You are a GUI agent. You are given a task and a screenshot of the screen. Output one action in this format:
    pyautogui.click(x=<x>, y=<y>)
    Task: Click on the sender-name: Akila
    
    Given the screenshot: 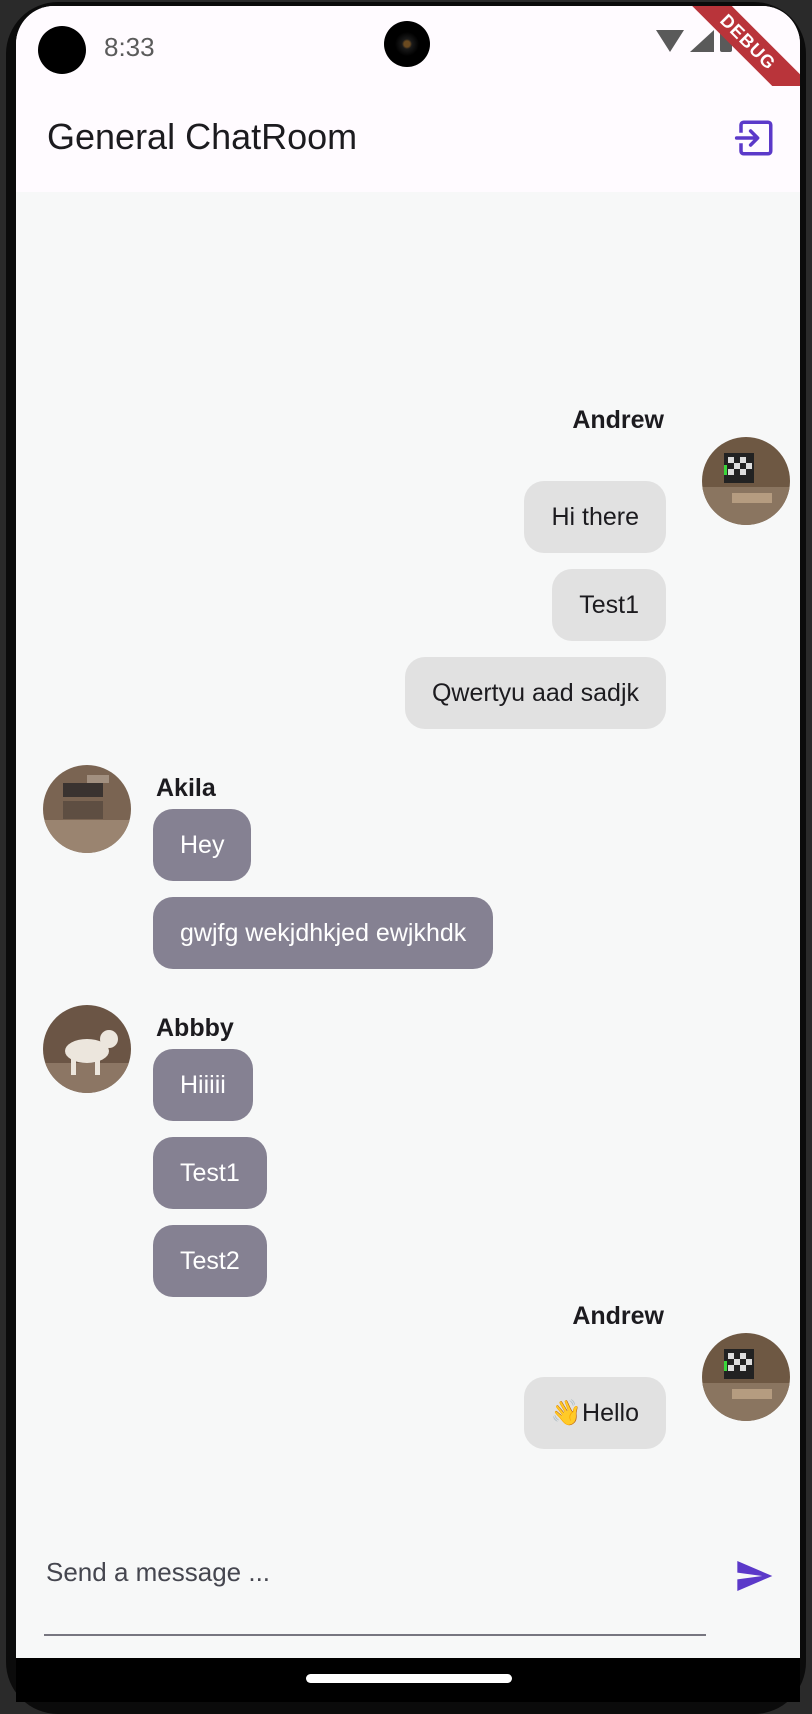 What is the action you would take?
    pyautogui.click(x=186, y=788)
    